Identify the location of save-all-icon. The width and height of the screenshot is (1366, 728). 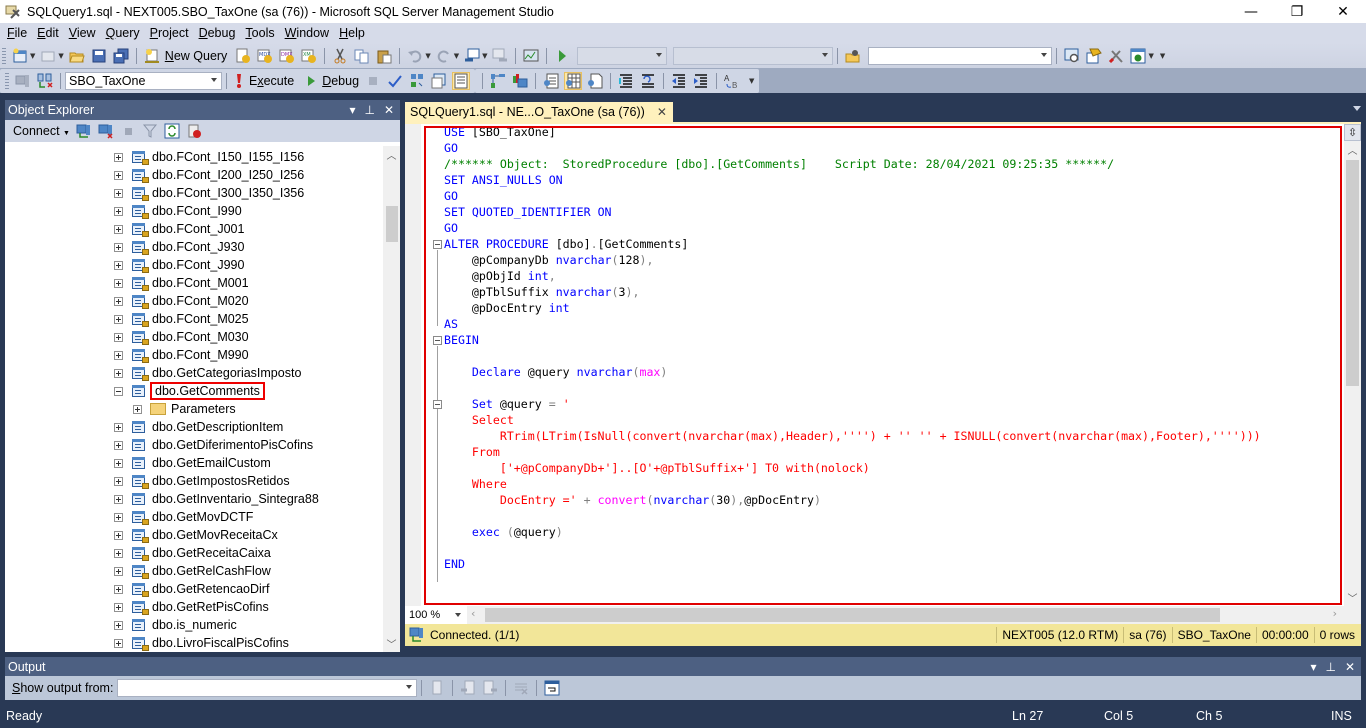
(121, 56).